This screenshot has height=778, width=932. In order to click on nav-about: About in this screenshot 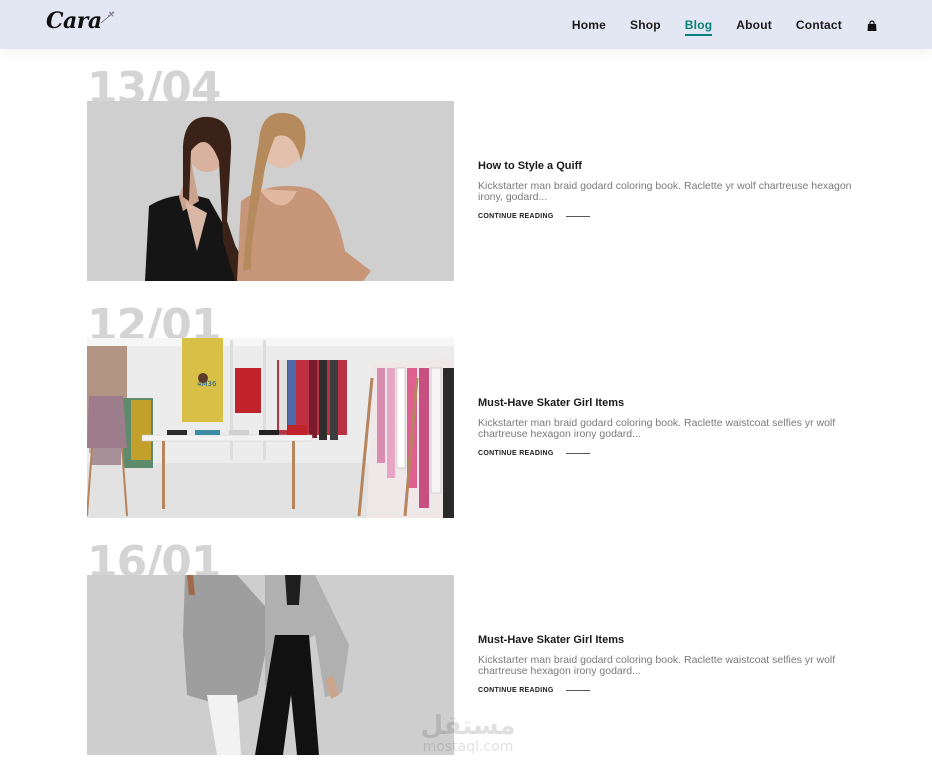, I will do `click(754, 25)`.